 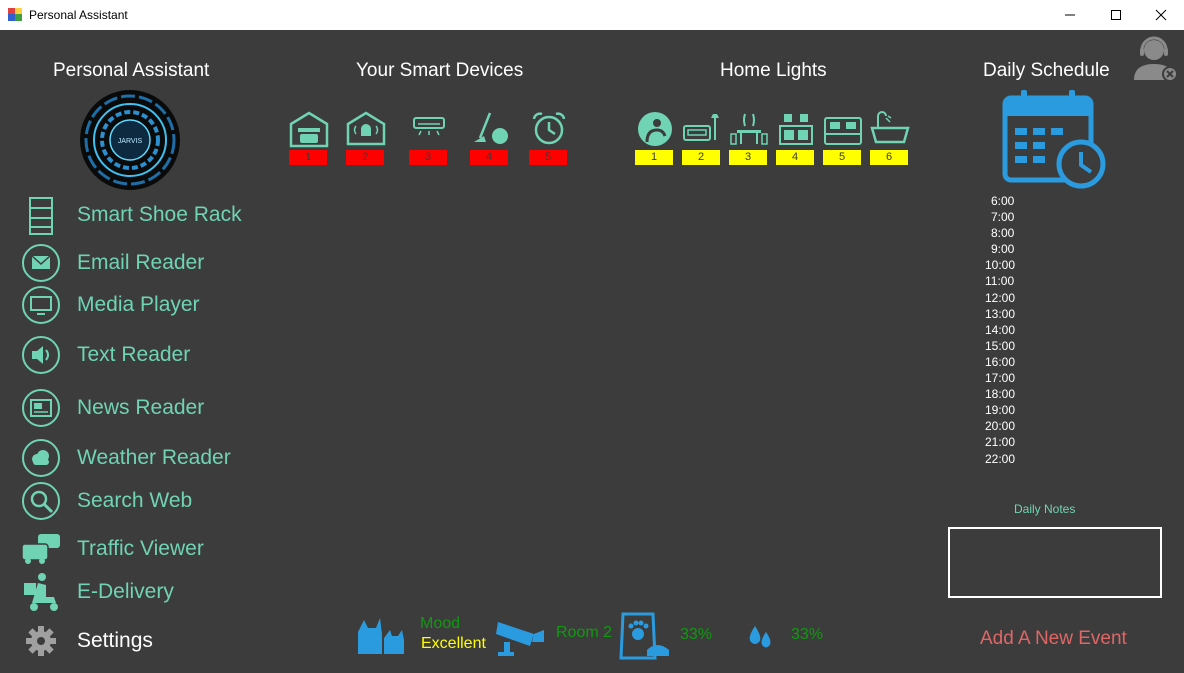 I want to click on nav-news-reader: News Reader, so click(x=160, y=409).